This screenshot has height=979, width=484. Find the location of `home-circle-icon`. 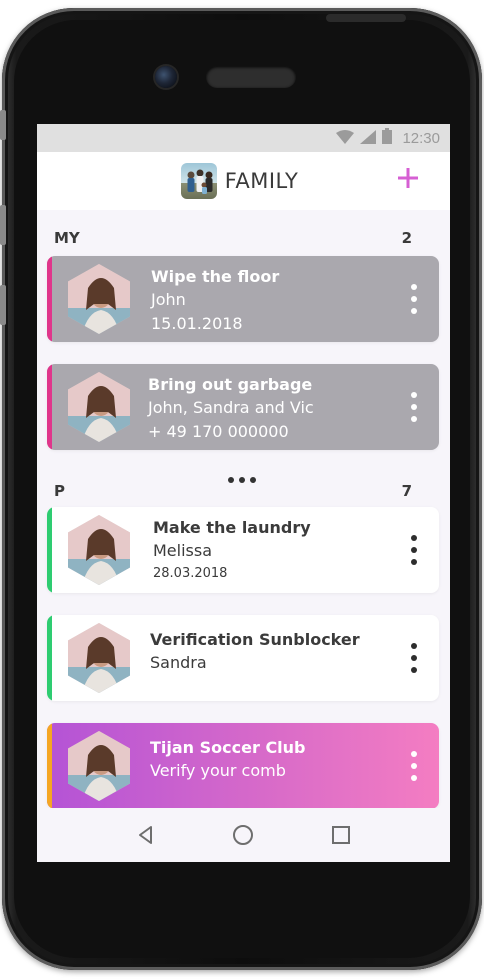

home-circle-icon is located at coordinates (243, 835).